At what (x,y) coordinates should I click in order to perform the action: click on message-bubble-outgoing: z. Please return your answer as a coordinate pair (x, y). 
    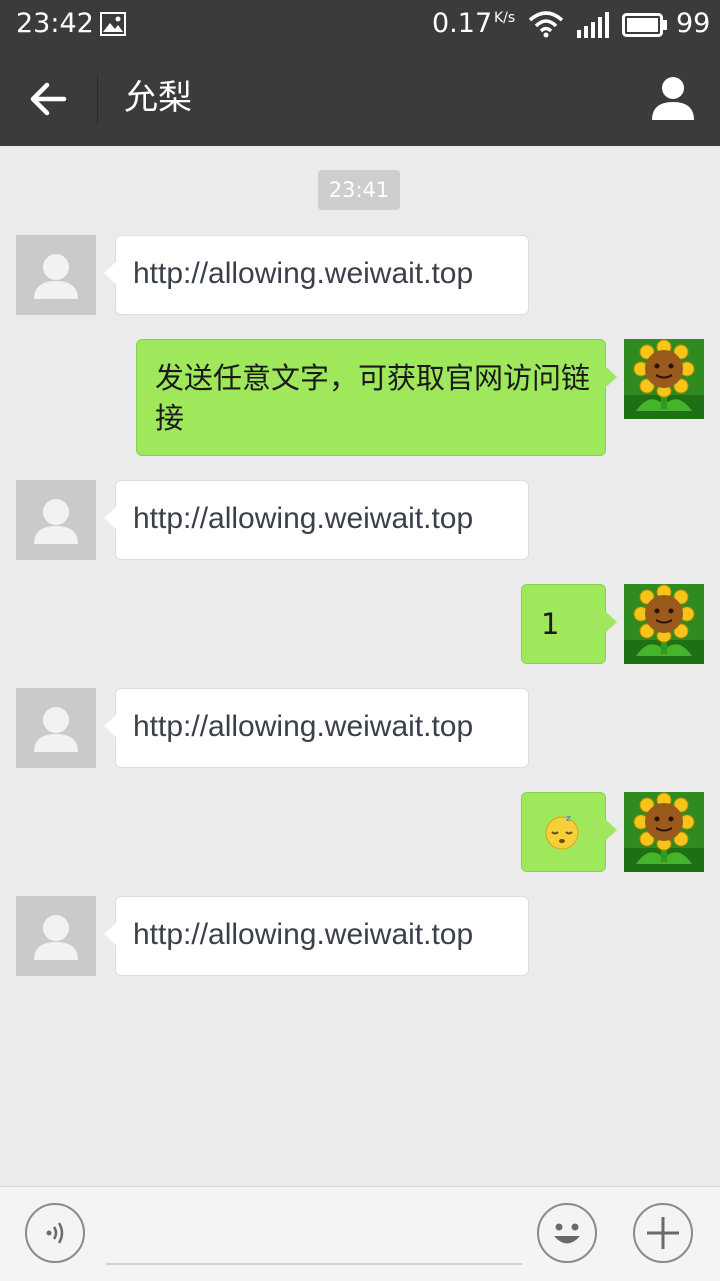
    Looking at the image, I should click on (569, 832).